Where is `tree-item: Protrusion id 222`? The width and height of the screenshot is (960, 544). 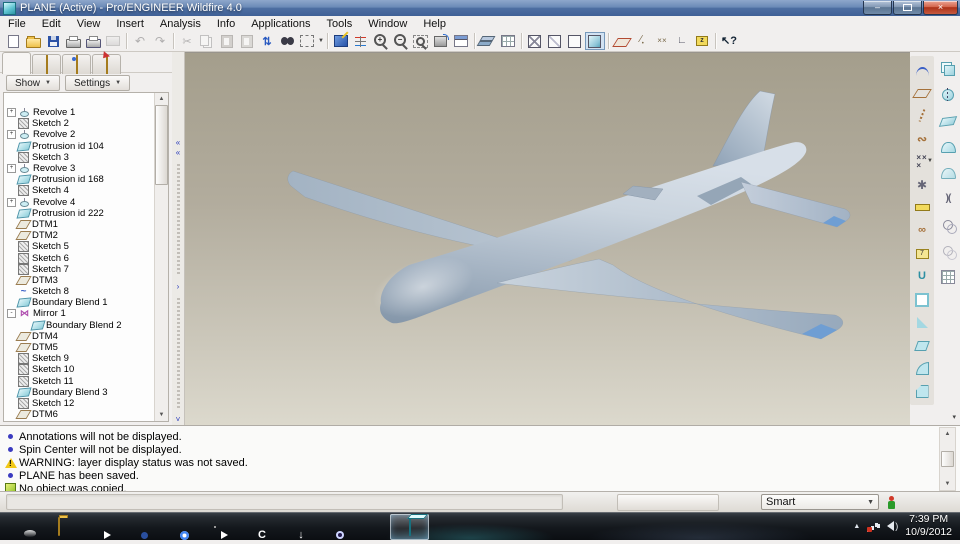 tree-item: Protrusion id 222 is located at coordinates (80, 213).